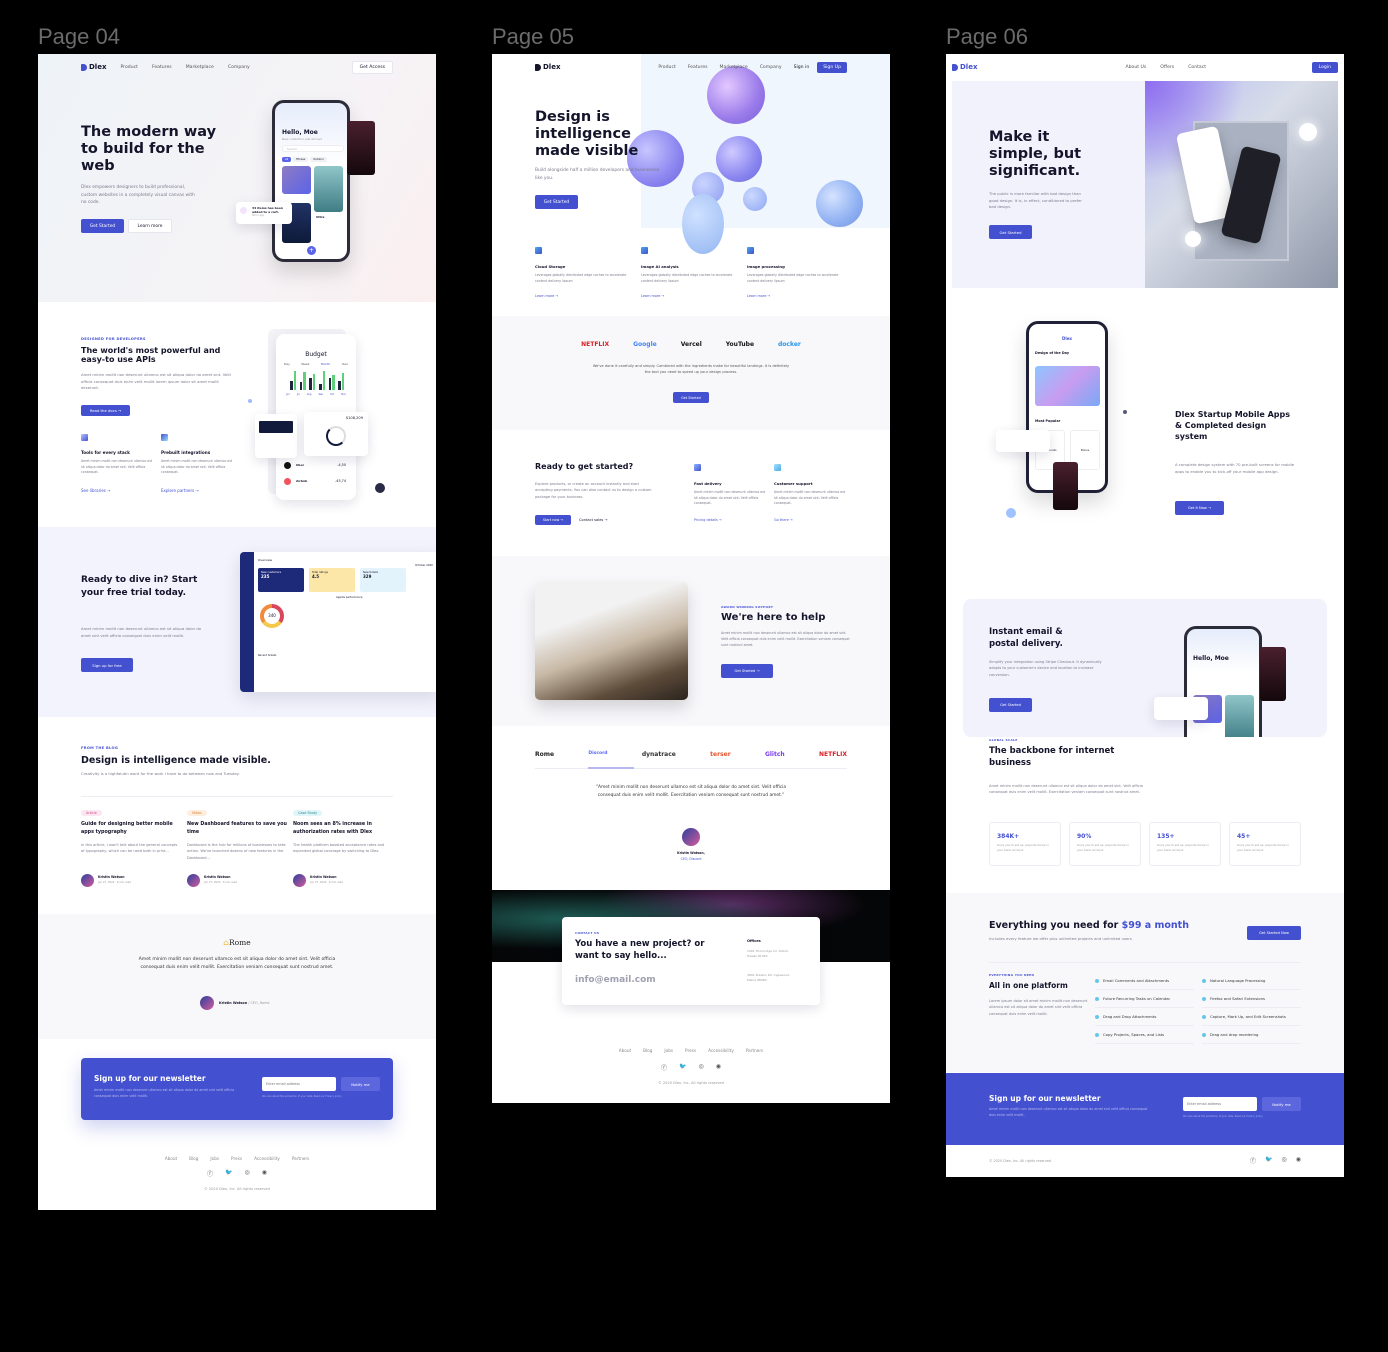 This screenshot has height=1352, width=1388. I want to click on get-access-button: Get Access, so click(372, 67).